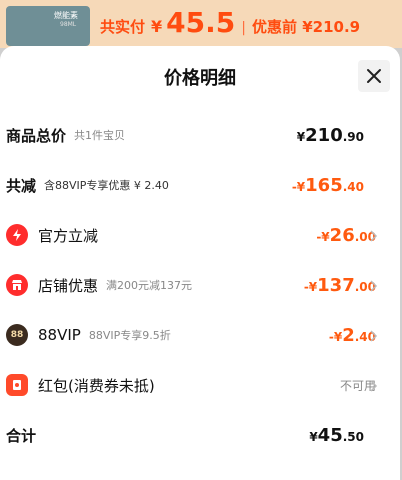  Describe the element at coordinates (17, 335) in the screenshot. I see `vip88-icon: 88` at that location.